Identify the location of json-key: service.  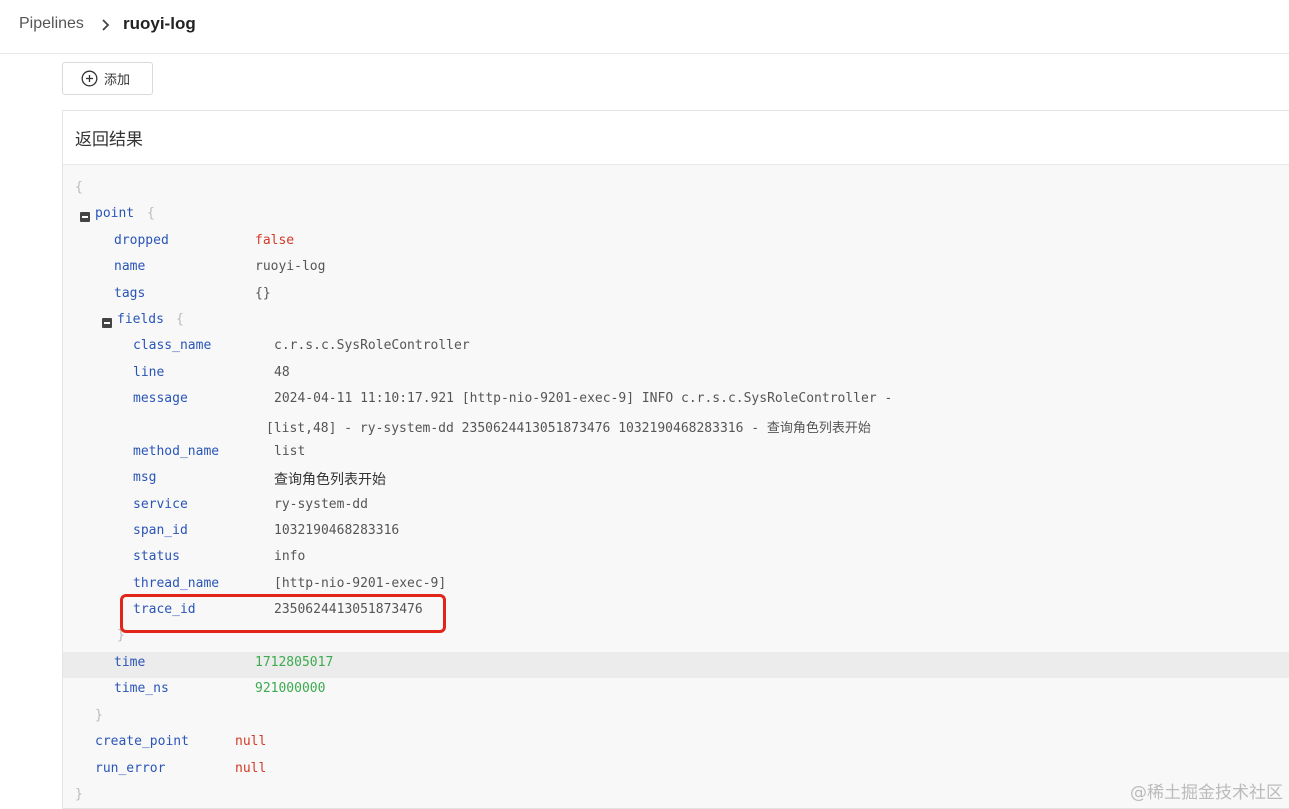
(160, 504).